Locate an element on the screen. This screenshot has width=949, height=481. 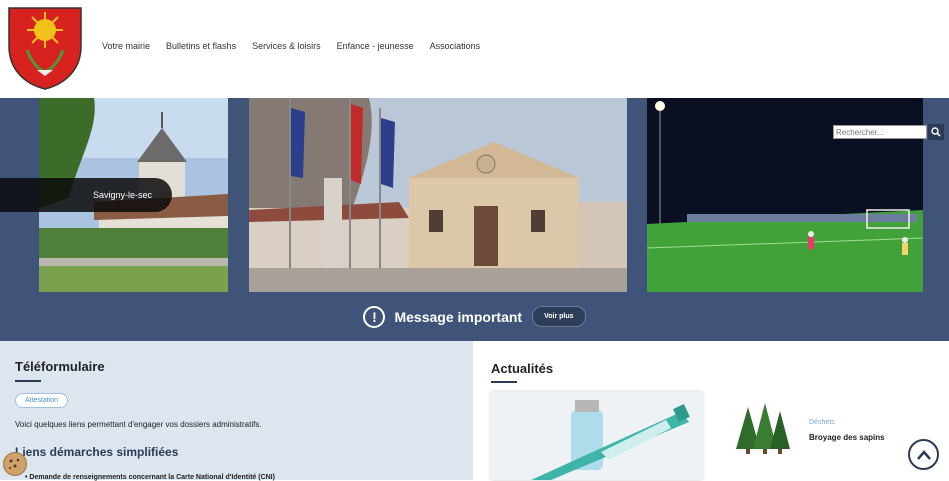
search-button is located at coordinates (936, 132).